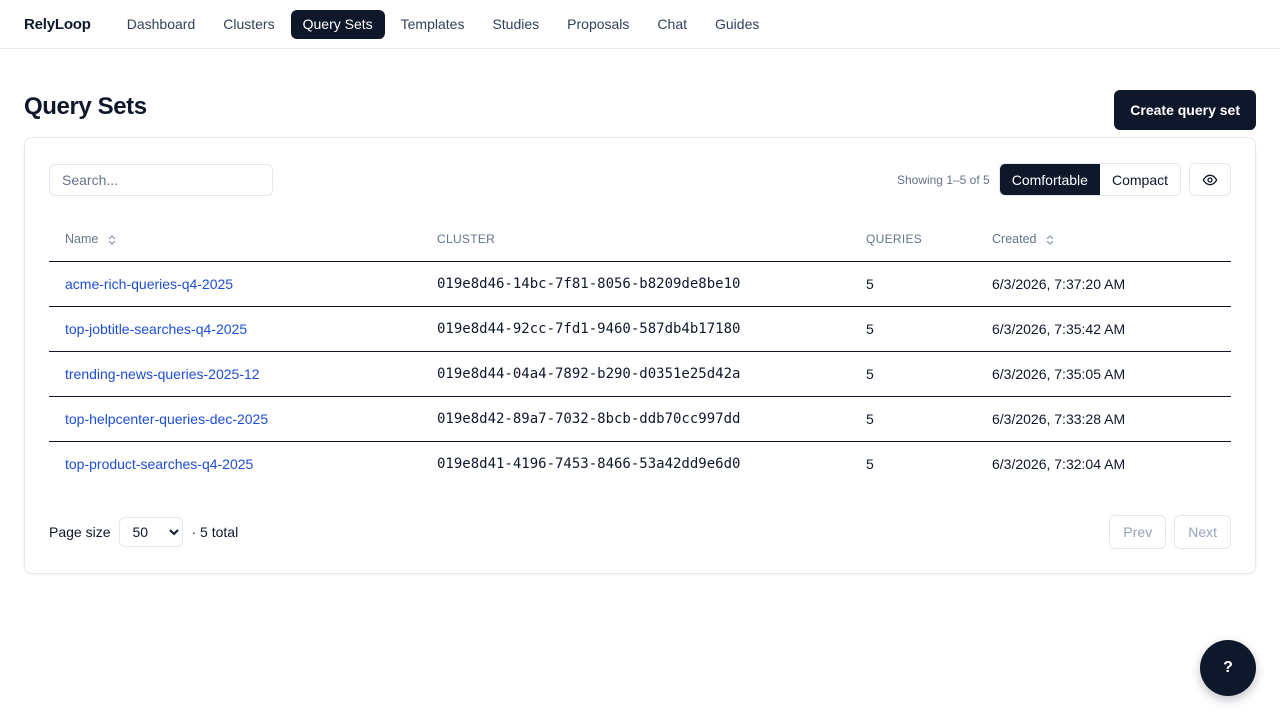 This screenshot has width=1280, height=720. Describe the element at coordinates (57, 24) in the screenshot. I see `brand-logo: RelyLoop` at that location.